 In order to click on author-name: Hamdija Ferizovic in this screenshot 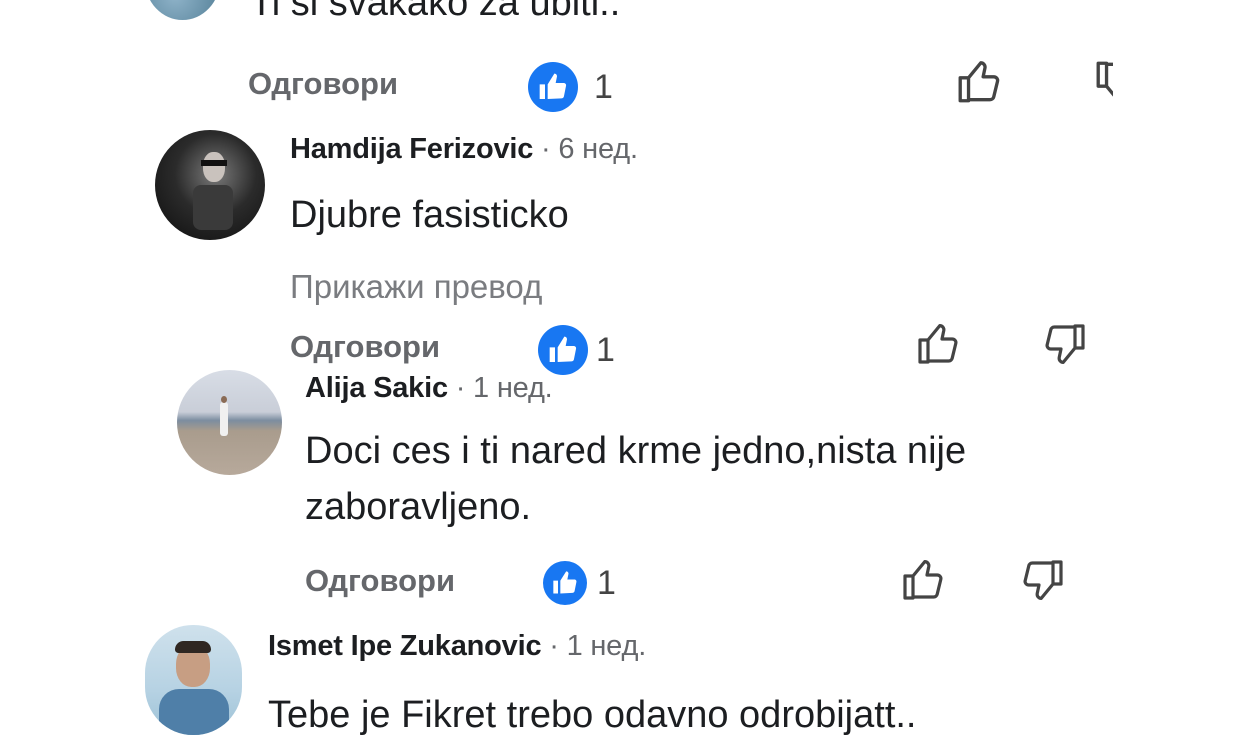, I will do `click(411, 149)`.